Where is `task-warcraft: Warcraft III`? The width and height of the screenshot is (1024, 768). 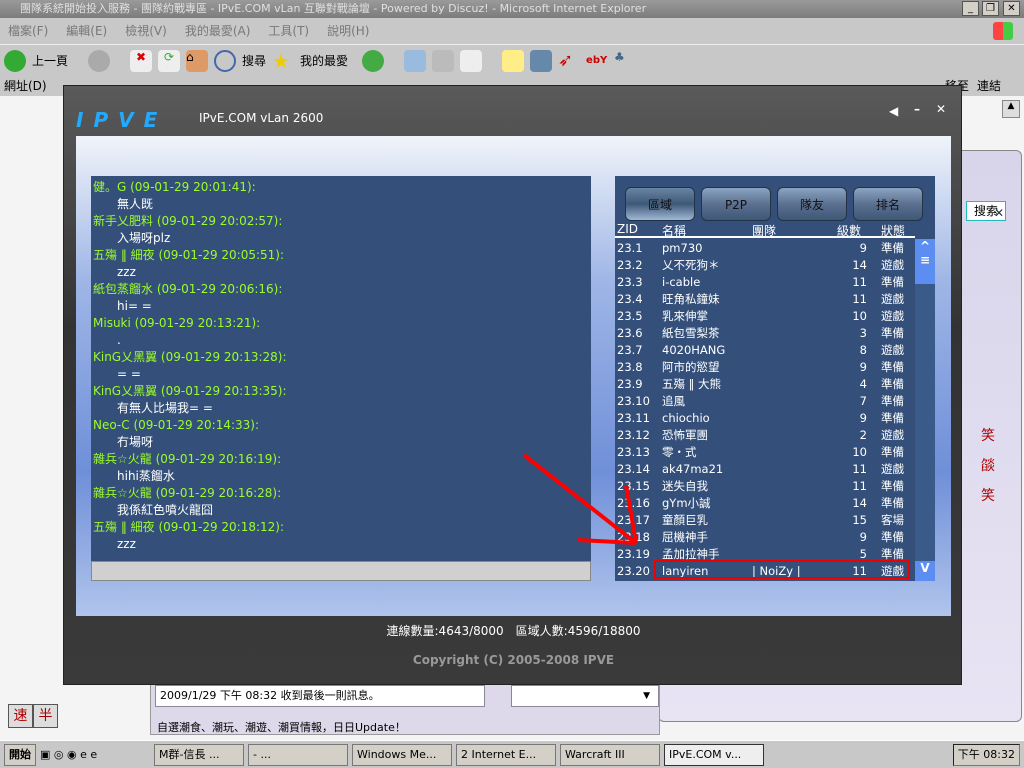 task-warcraft: Warcraft III is located at coordinates (610, 754).